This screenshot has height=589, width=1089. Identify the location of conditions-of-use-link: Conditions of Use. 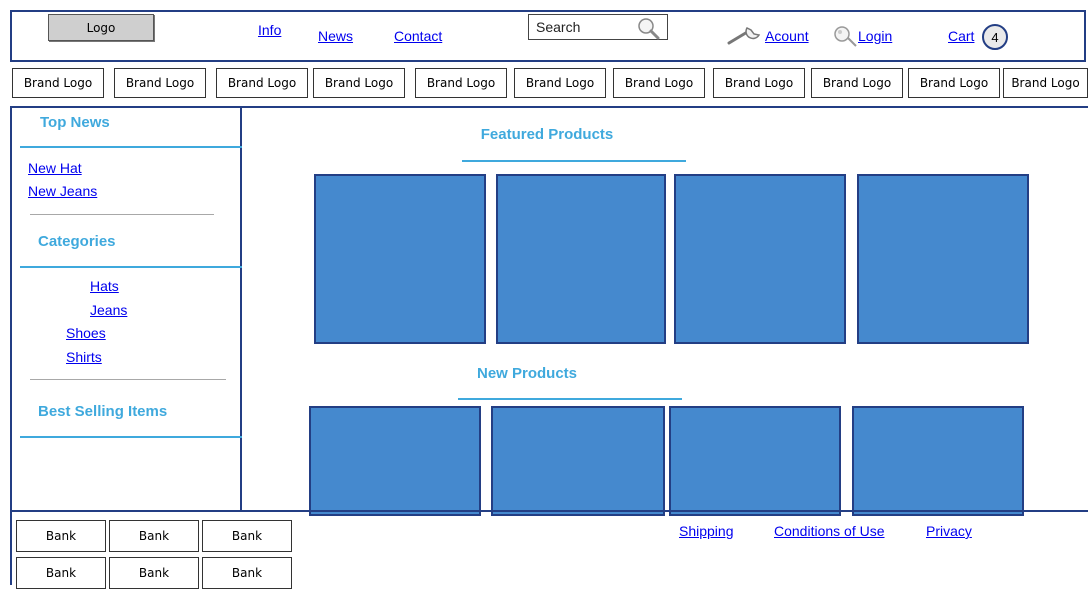
(829, 531).